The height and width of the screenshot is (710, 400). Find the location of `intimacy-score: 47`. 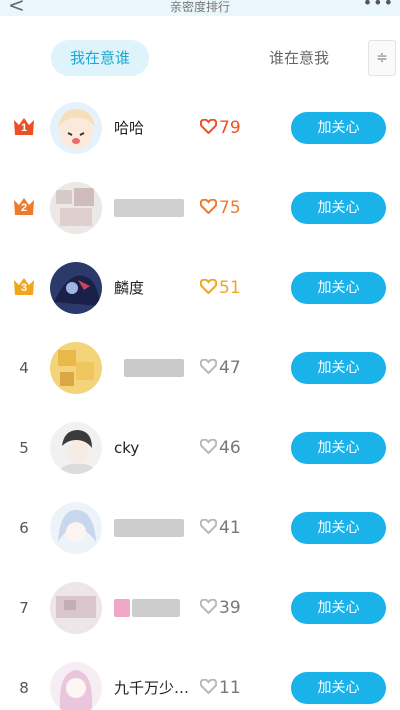

intimacy-score: 47 is located at coordinates (235, 368).